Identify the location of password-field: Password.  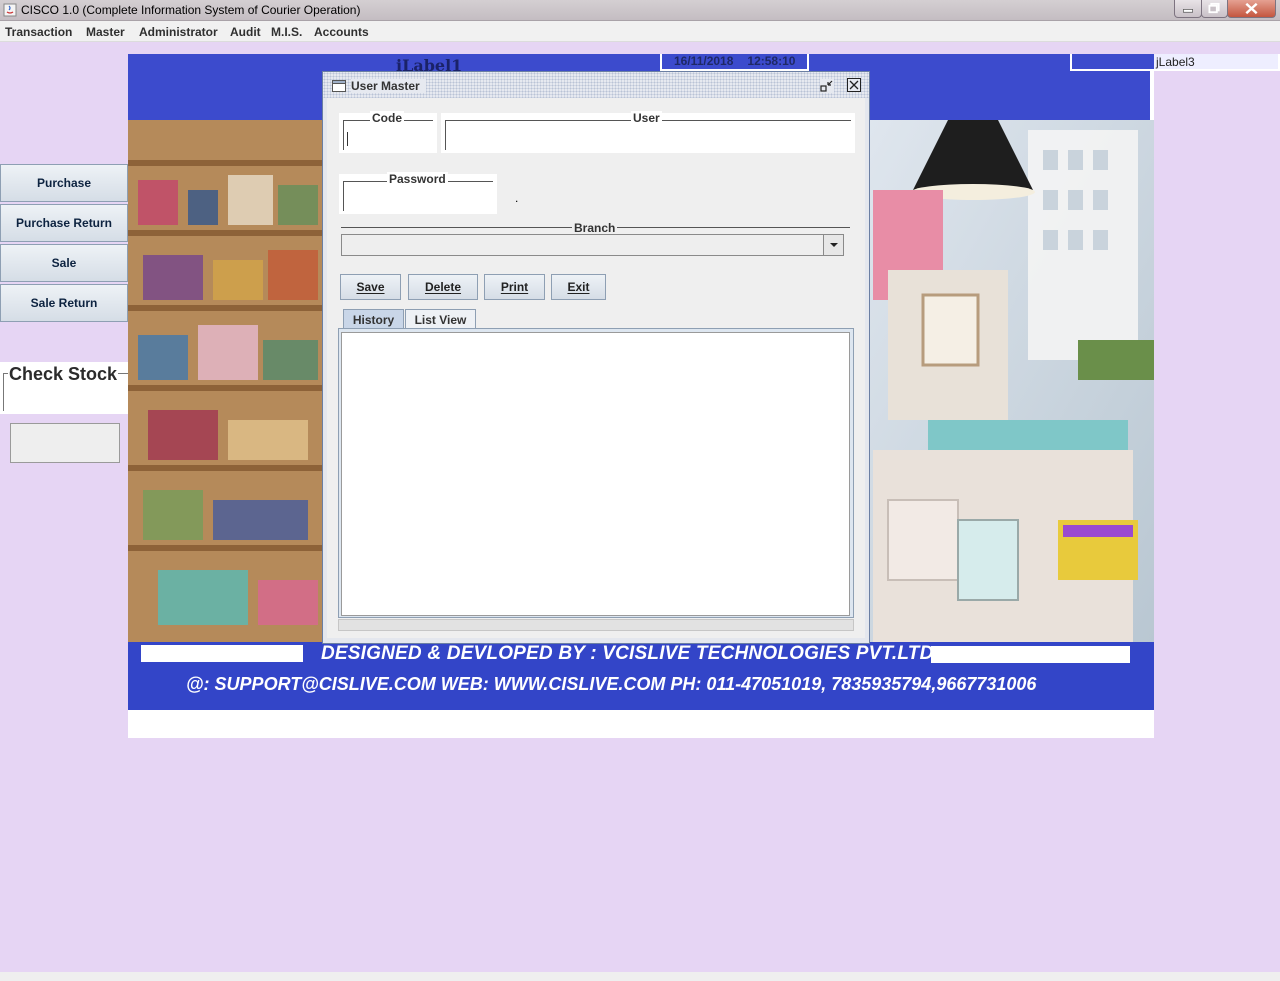
(418, 193).